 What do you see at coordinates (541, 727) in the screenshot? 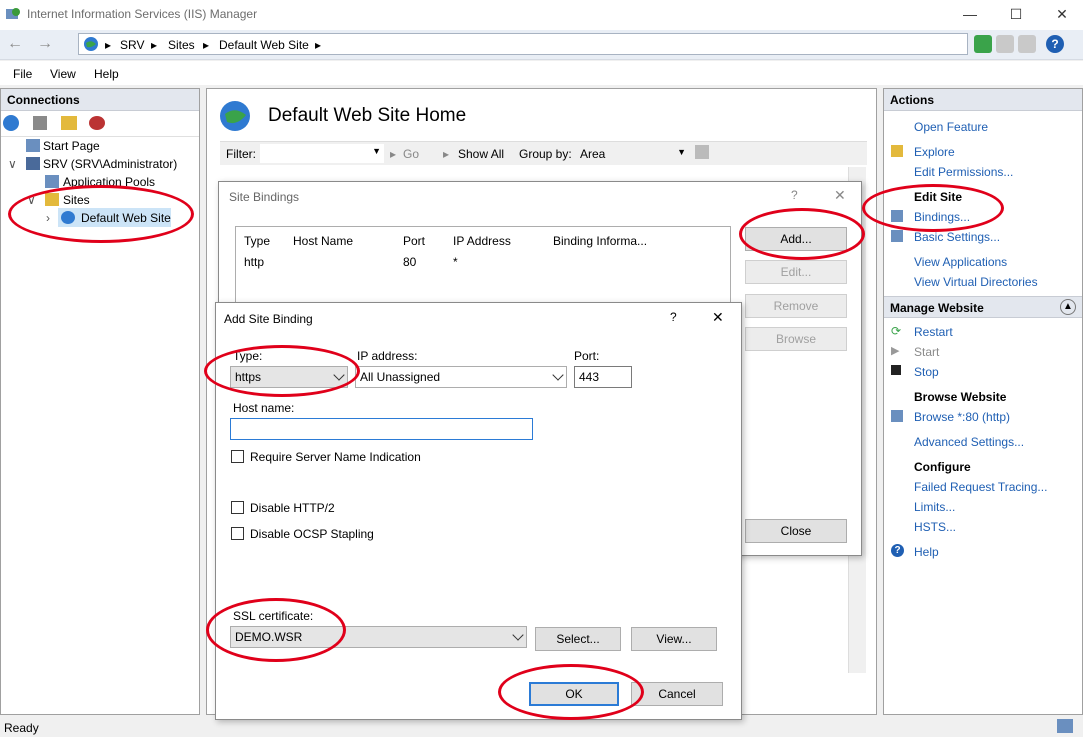
I see `status-bar: Ready` at bounding box center [541, 727].